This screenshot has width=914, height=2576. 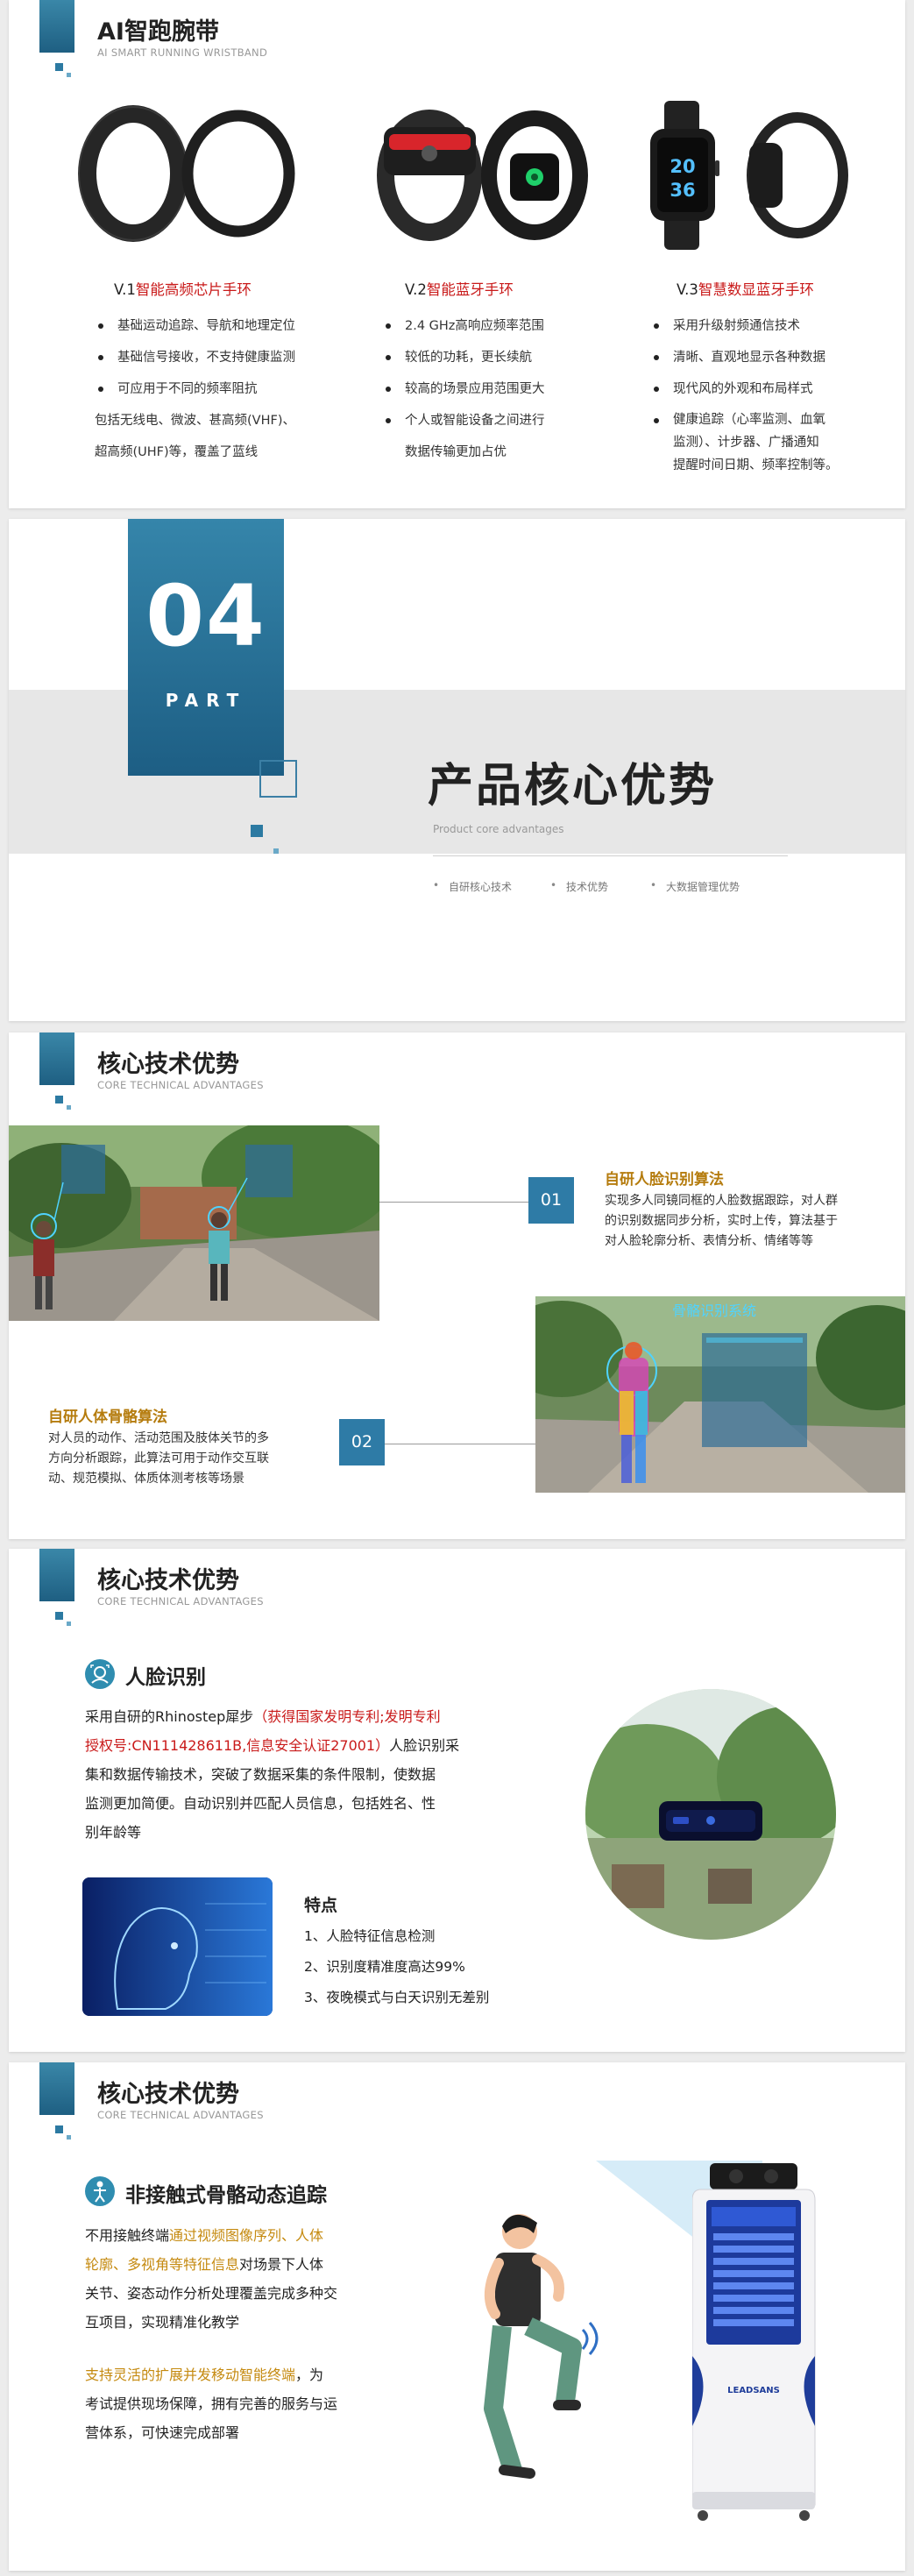 What do you see at coordinates (226, 357) in the screenshot?
I see `feature-bullet: 基础信号接收，不支持健康监测` at bounding box center [226, 357].